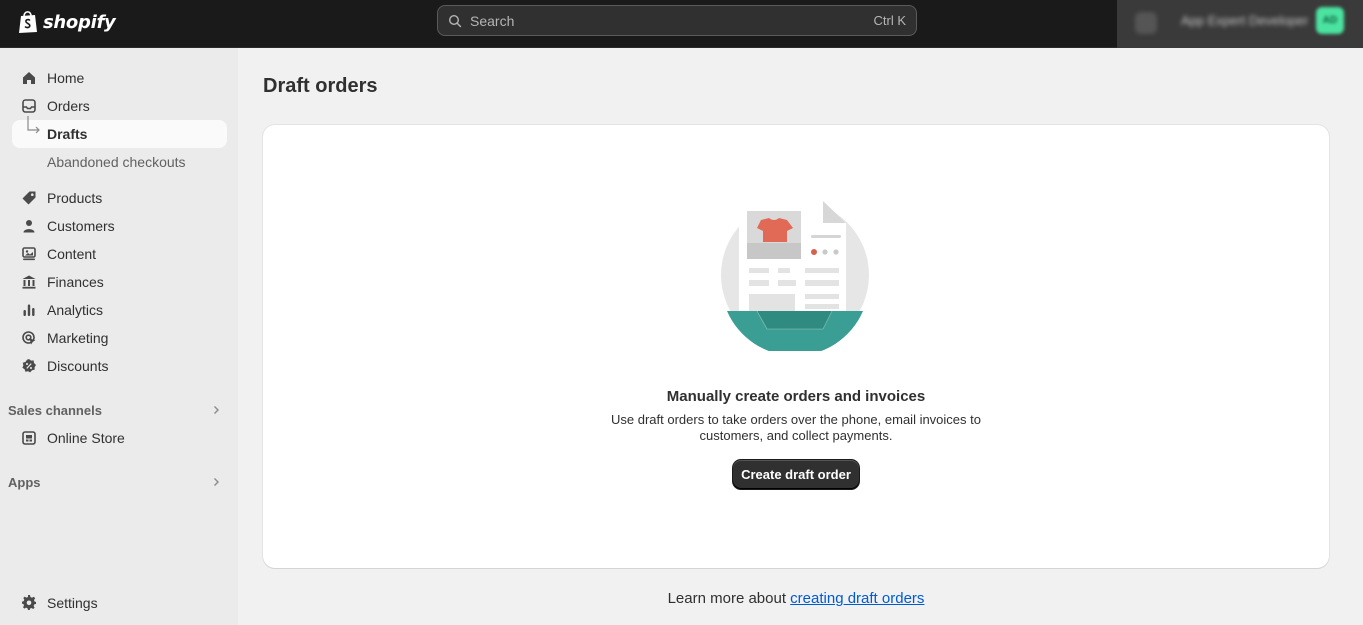 The width and height of the screenshot is (1363, 625). I want to click on sidebar-item-content: Content, so click(119, 254).